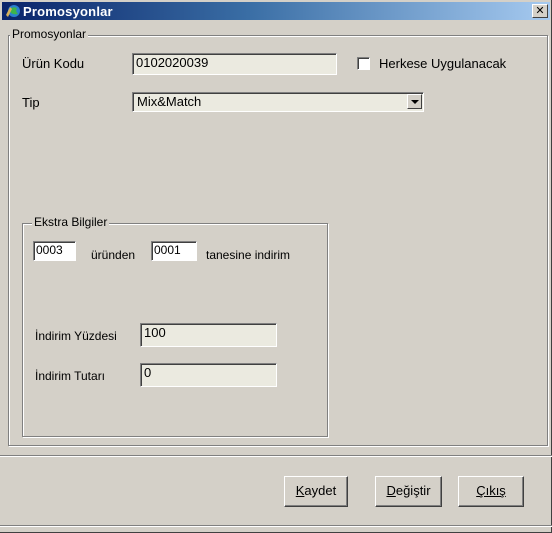 The image size is (552, 533). Describe the element at coordinates (174, 251) in the screenshot. I see `indirimli-adet-input: 0001` at that location.